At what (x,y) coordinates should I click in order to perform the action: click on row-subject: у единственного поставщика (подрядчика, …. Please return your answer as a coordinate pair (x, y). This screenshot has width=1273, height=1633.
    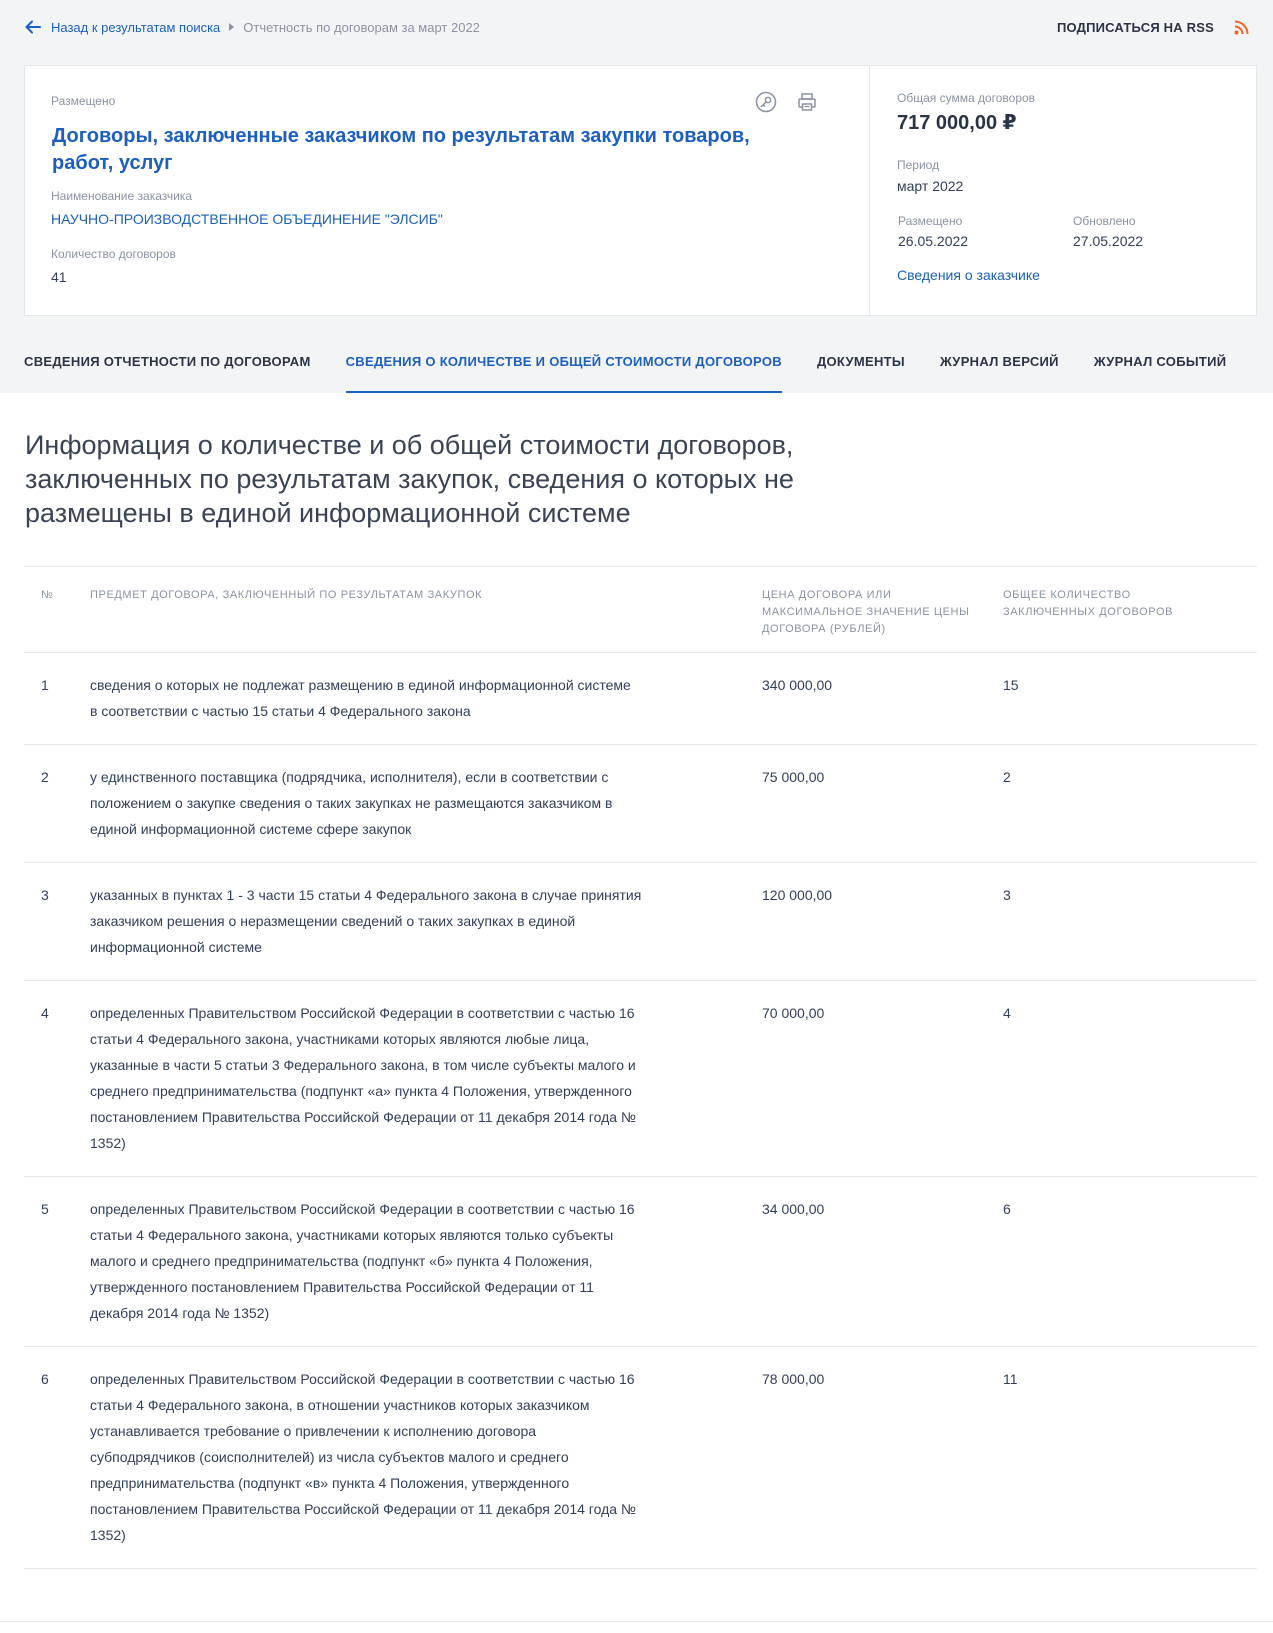
    Looking at the image, I should click on (351, 803).